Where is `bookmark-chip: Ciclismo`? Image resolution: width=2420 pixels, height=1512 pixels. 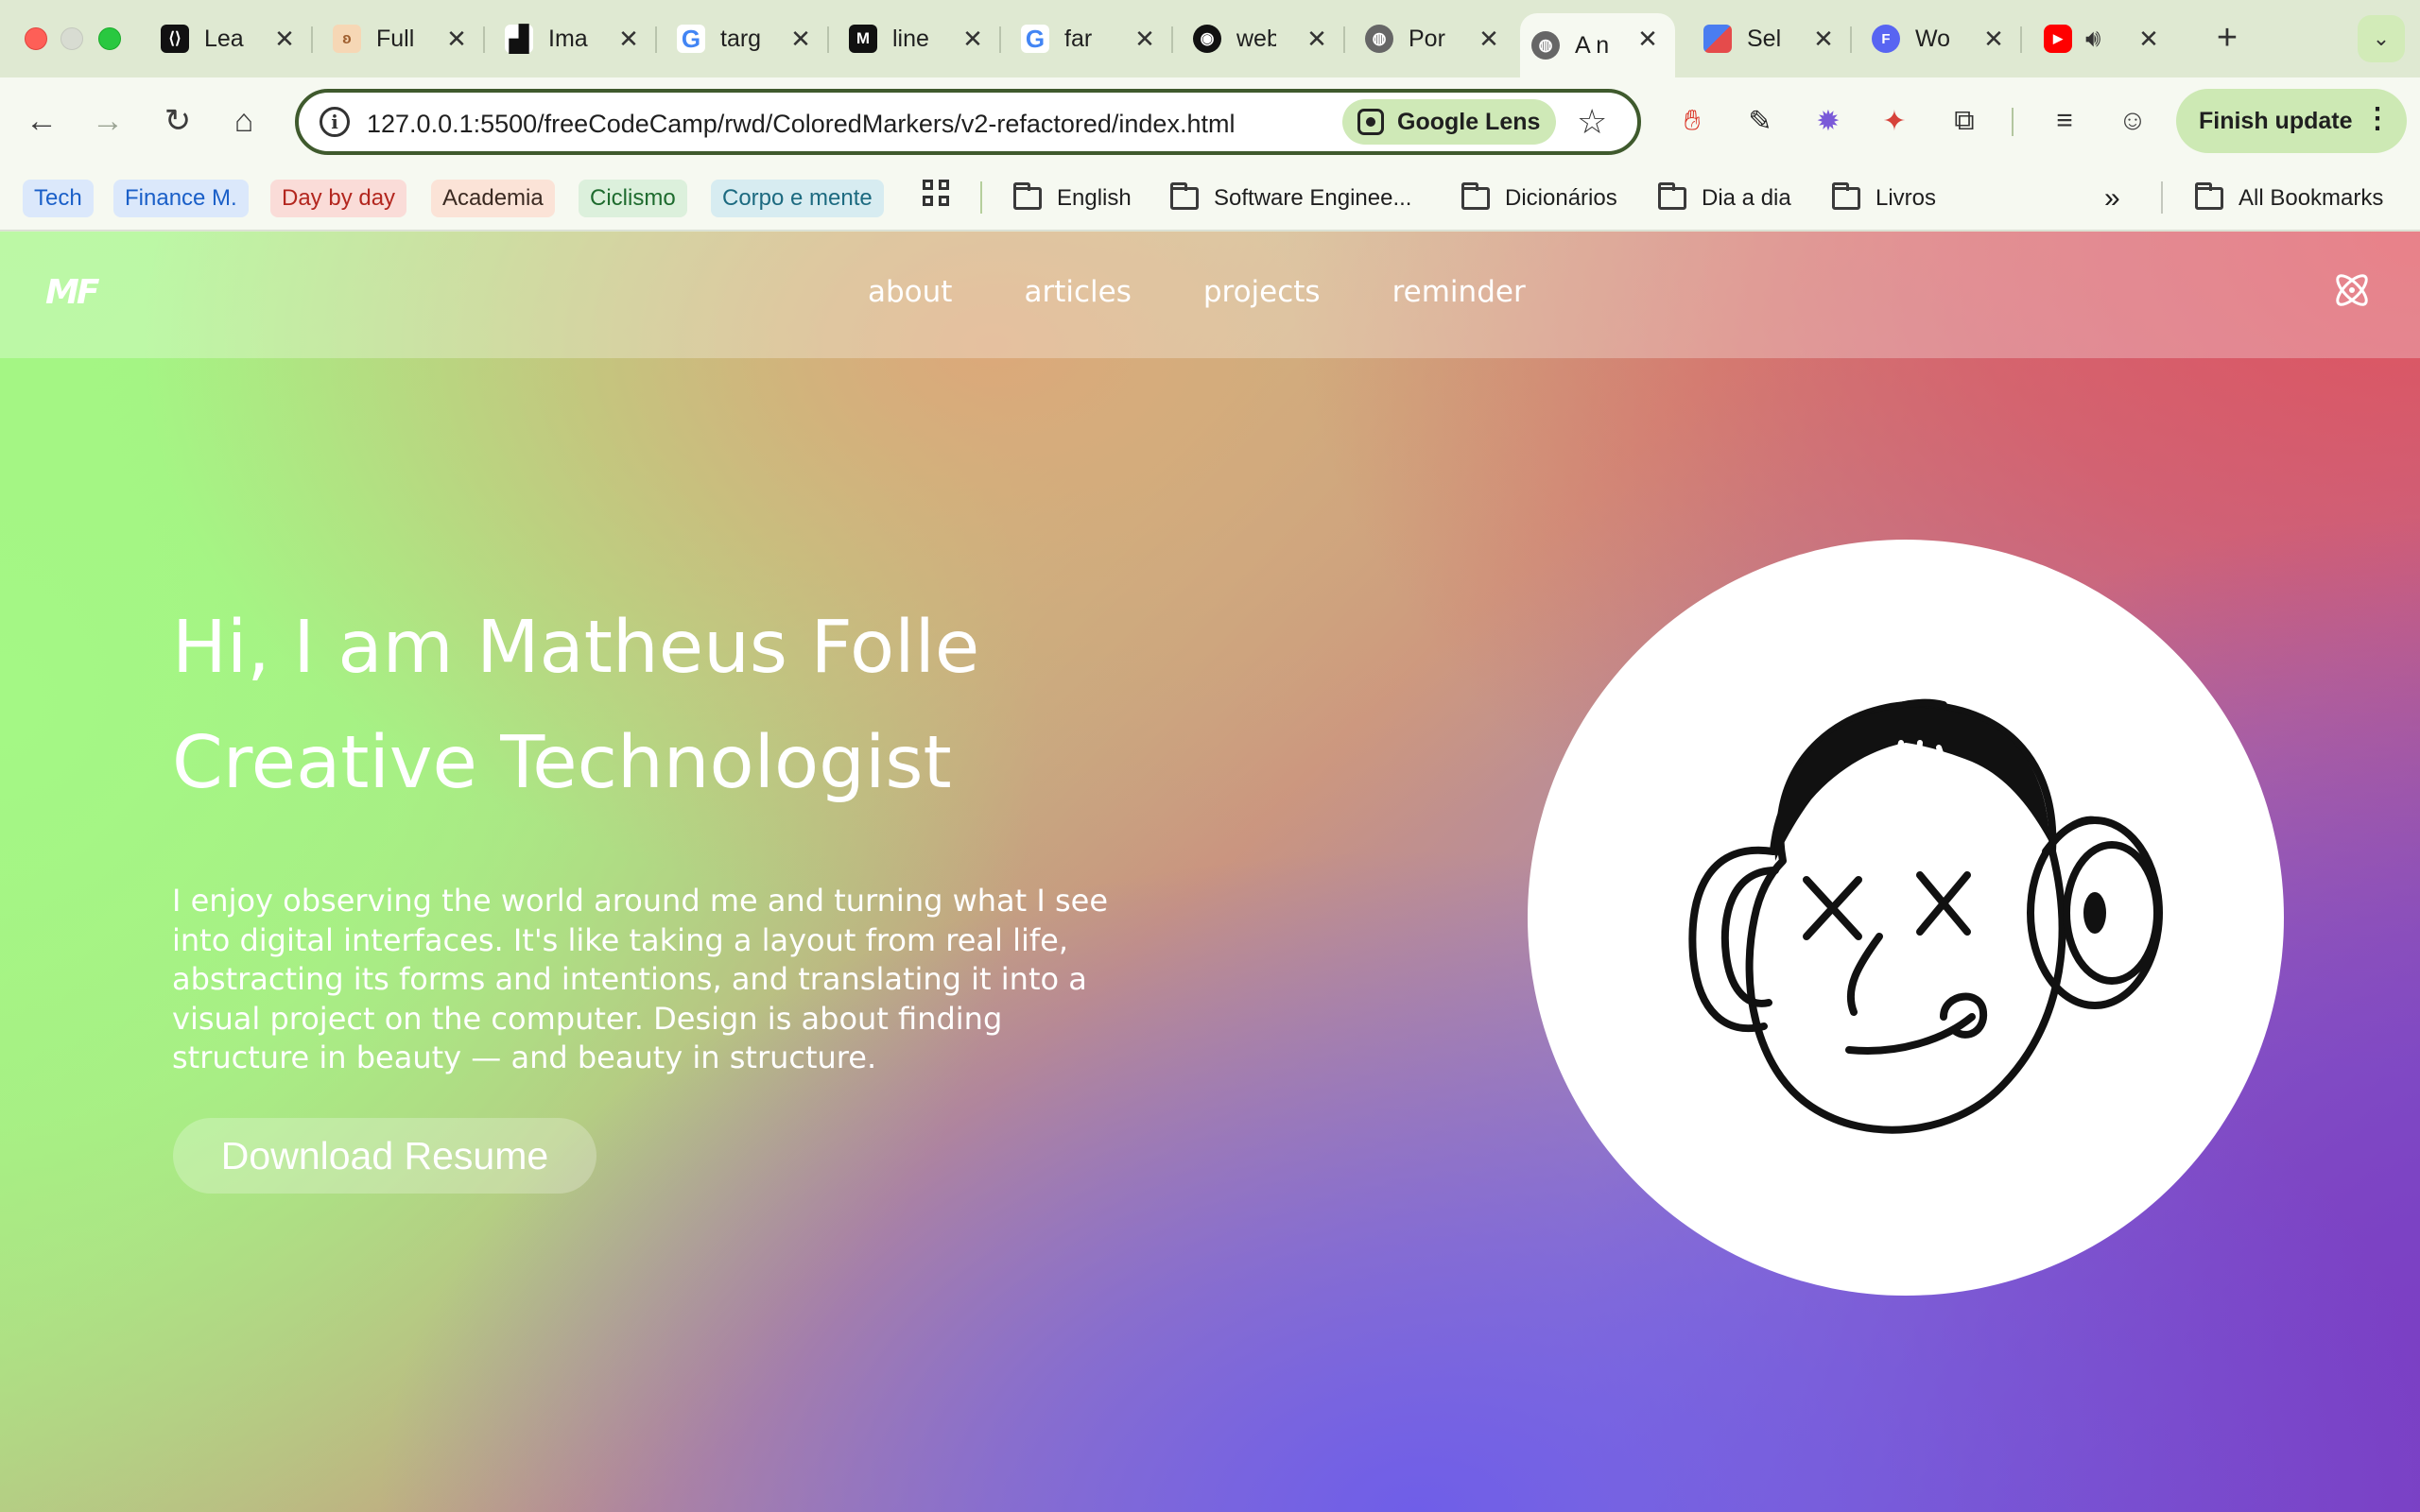 bookmark-chip: Ciclismo is located at coordinates (633, 198).